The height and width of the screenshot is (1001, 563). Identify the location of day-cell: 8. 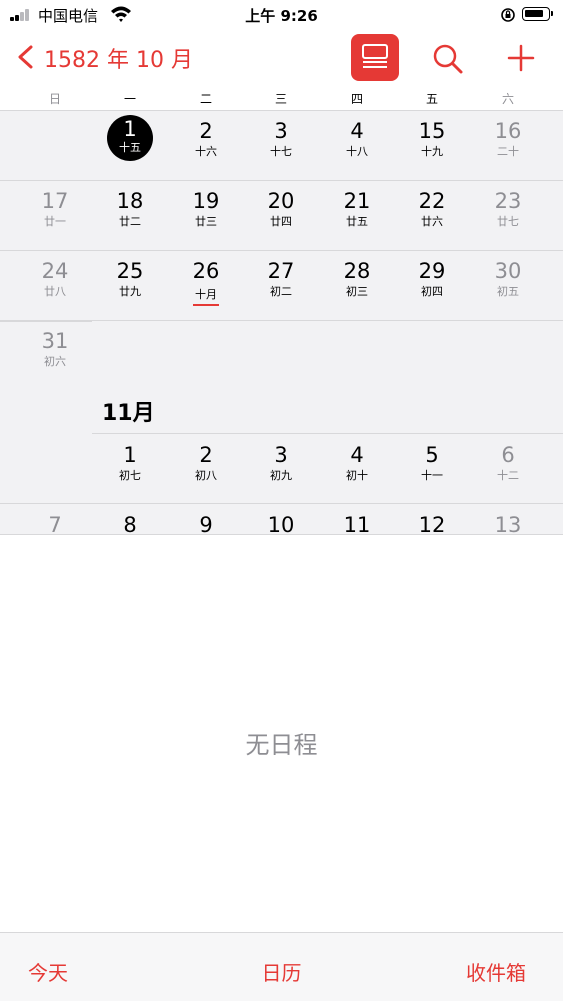
(130, 519).